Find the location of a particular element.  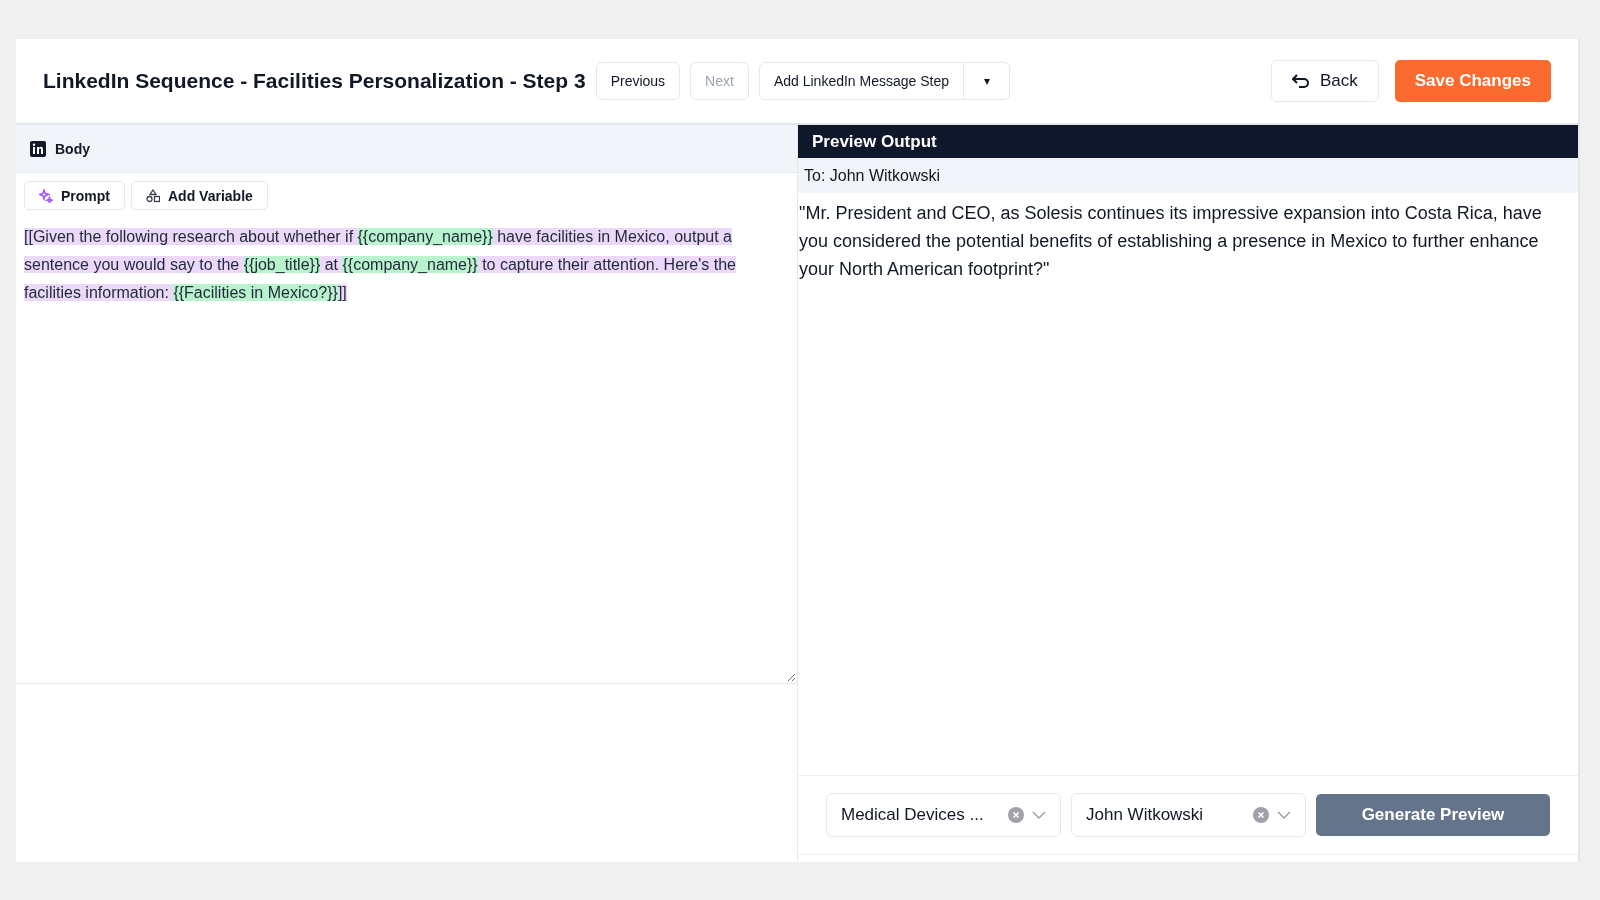

add-step-button: Add LinkedIn Message Step is located at coordinates (861, 81).